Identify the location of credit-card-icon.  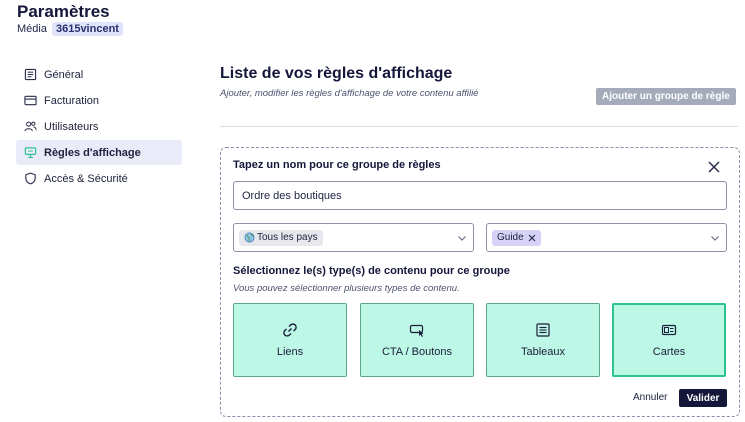
(30, 101).